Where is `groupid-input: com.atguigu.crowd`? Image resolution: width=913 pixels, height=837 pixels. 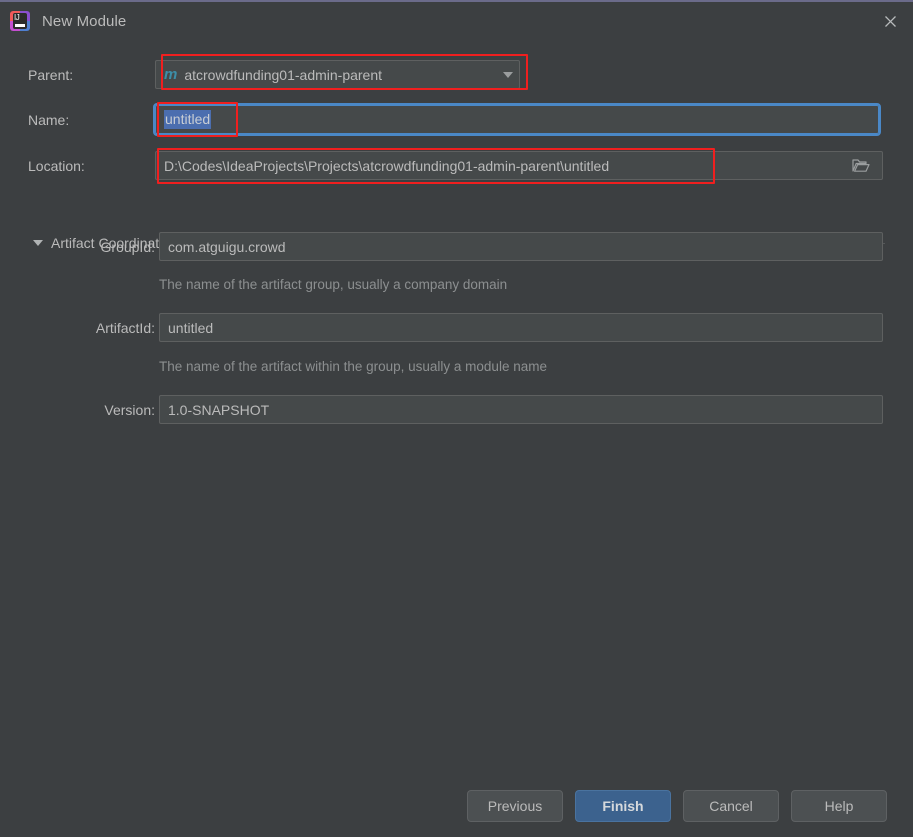
groupid-input: com.atguigu.crowd is located at coordinates (521, 246).